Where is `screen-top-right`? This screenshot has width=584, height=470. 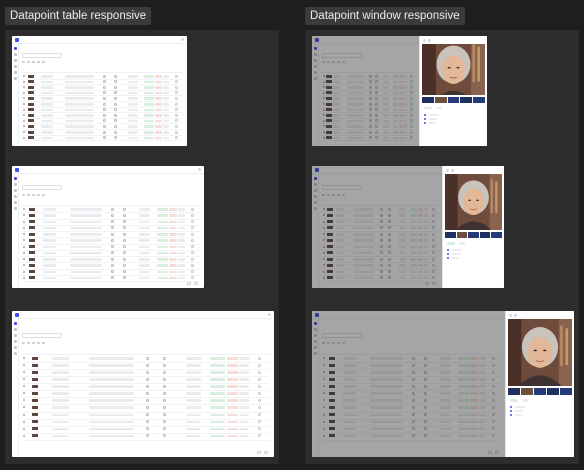
screen-top-right is located at coordinates (199, 169).